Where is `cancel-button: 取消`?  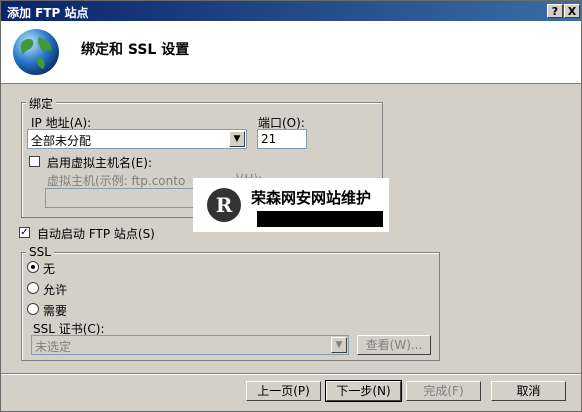 cancel-button: 取消 is located at coordinates (528, 391).